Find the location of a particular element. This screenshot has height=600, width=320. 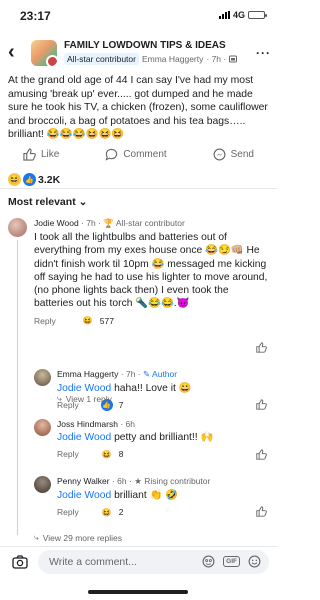

comment-author: Joss Hindmarsh is located at coordinates (87, 424).